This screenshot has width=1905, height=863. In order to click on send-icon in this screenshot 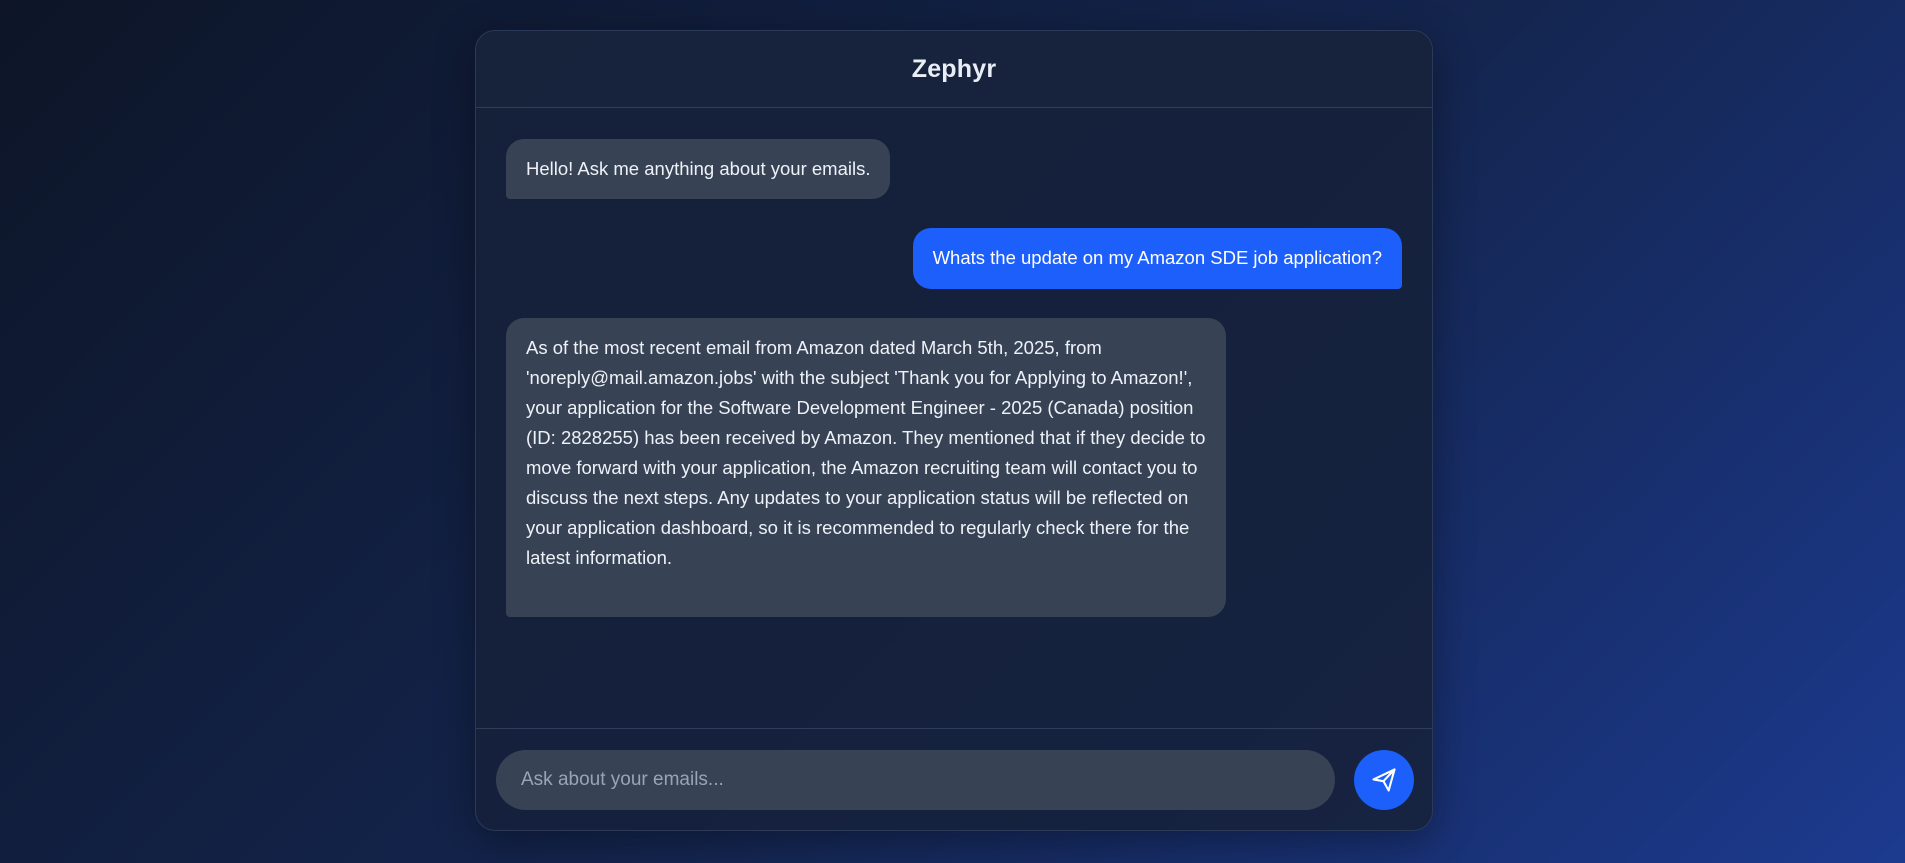, I will do `click(1384, 780)`.